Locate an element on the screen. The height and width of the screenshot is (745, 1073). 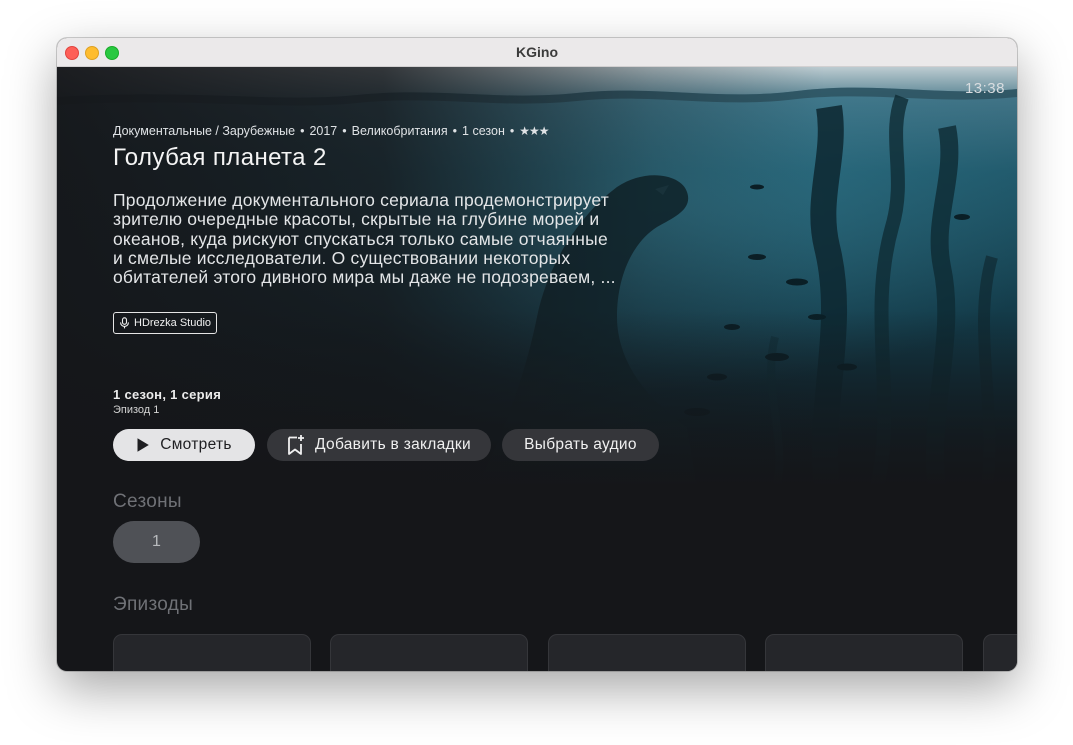
voiceover-studio-badge: HDrezka Studio is located at coordinates (165, 323).